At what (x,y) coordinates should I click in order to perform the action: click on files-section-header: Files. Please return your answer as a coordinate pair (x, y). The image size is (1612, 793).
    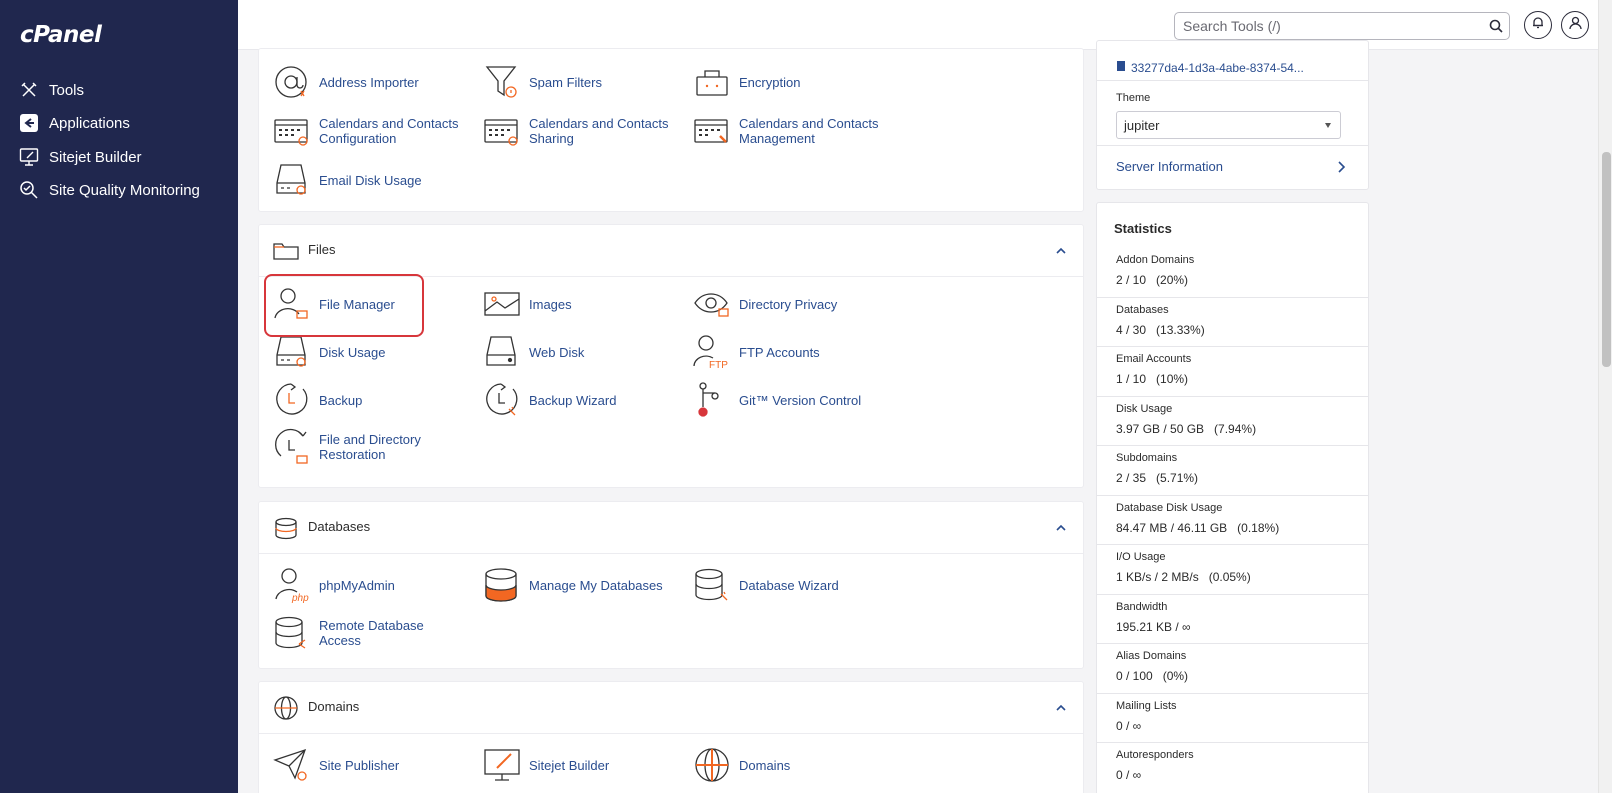
    Looking at the image, I should click on (671, 251).